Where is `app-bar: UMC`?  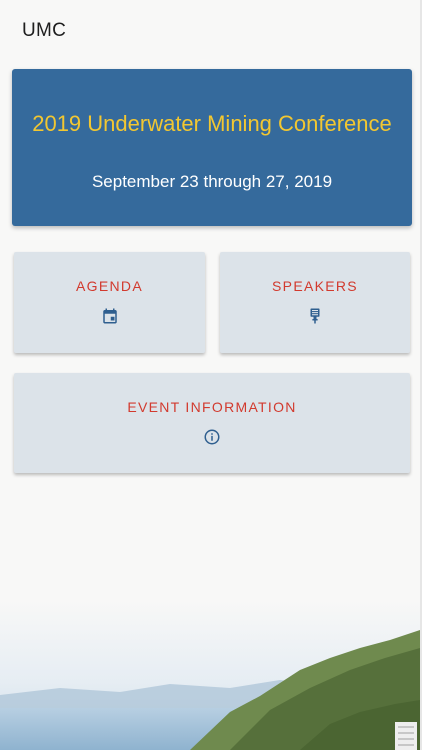
app-bar: UMC is located at coordinates (210, 31).